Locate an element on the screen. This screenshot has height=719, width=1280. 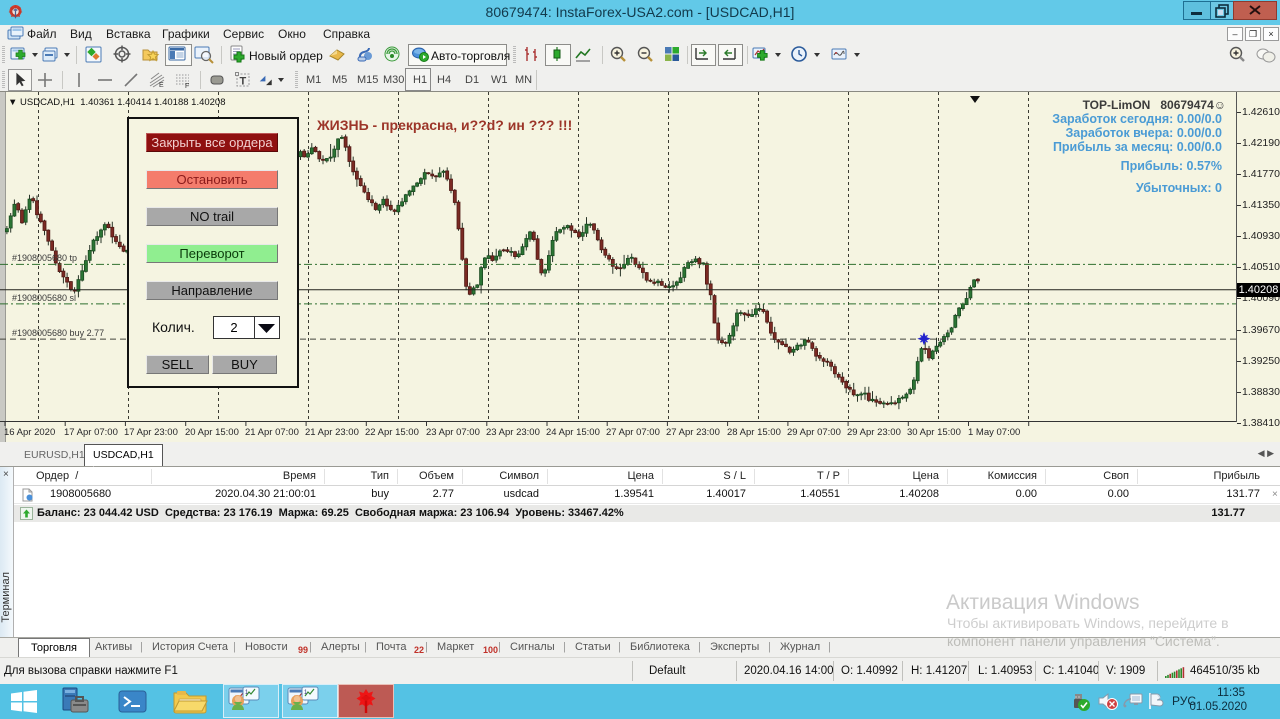
svg-text: E is located at coordinates (161, 85).